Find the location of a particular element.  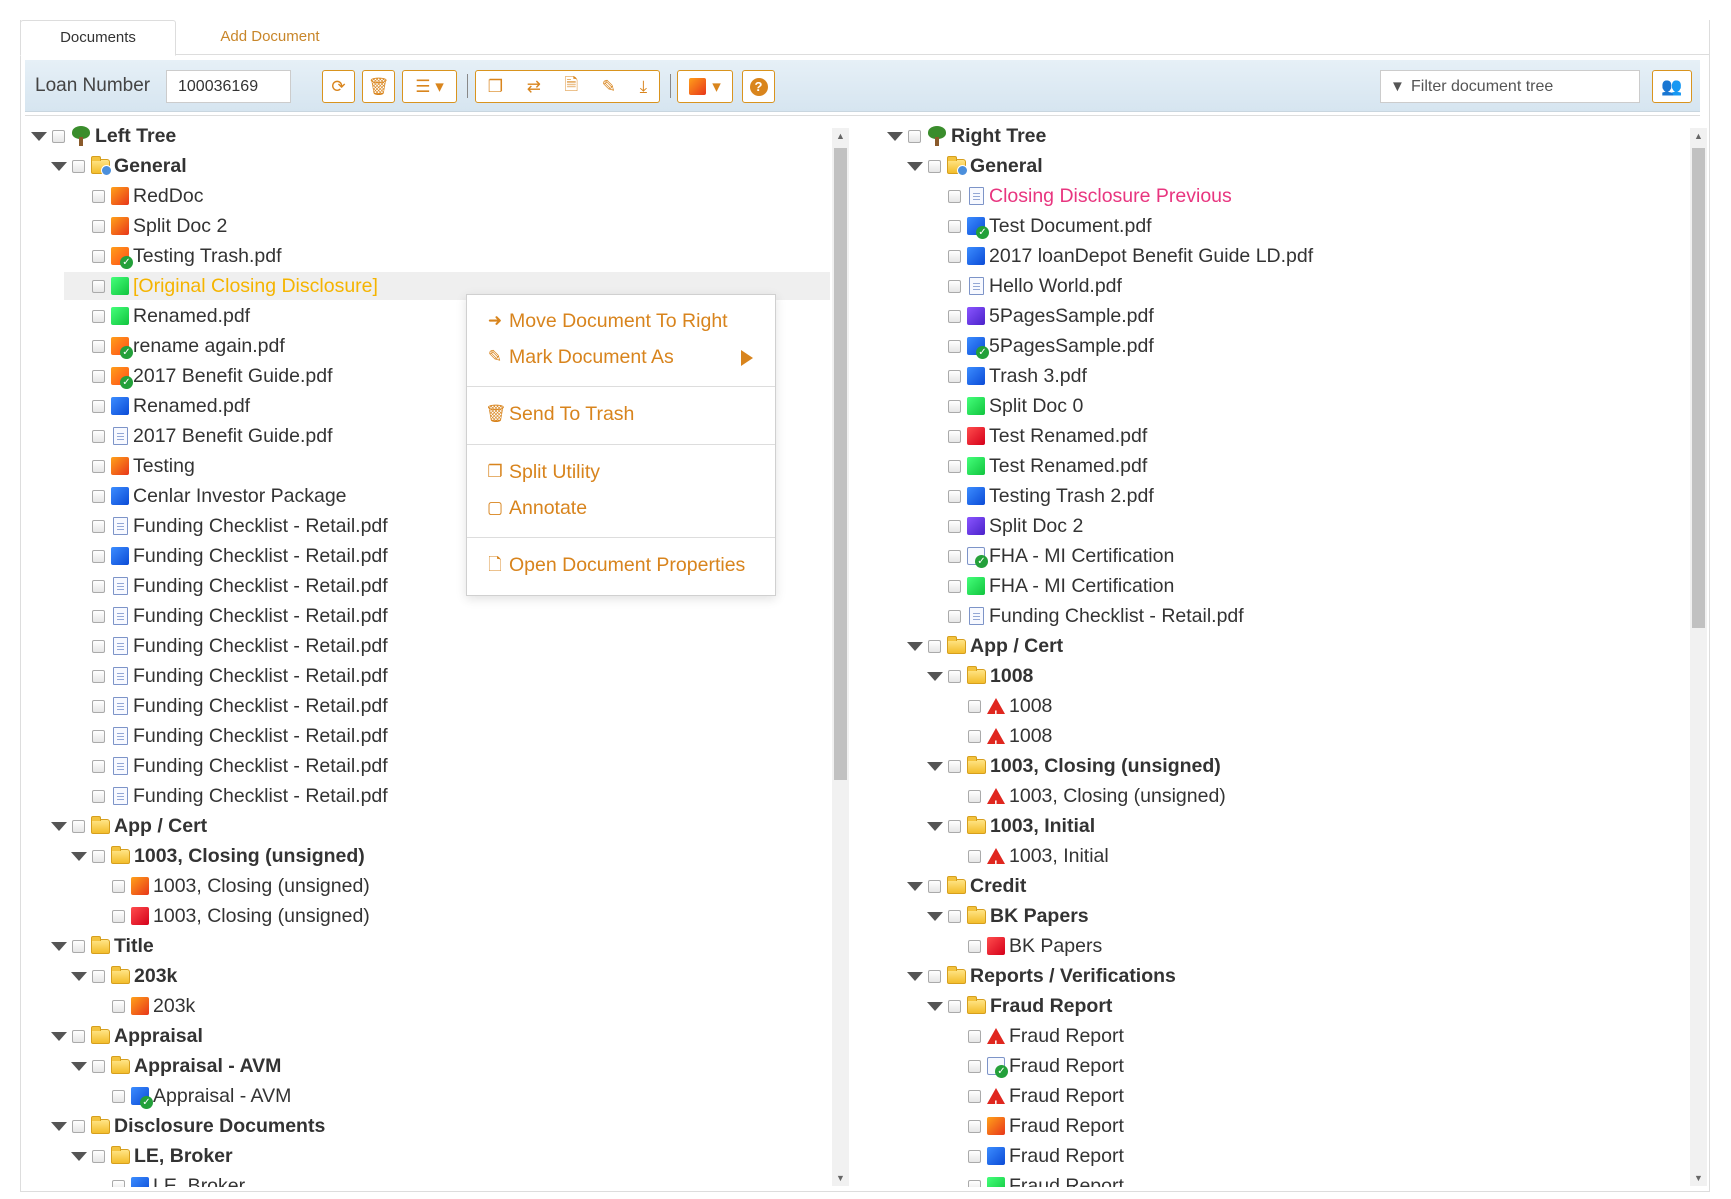

tree-document: Appraisal - AVM is located at coordinates (190, 1096).